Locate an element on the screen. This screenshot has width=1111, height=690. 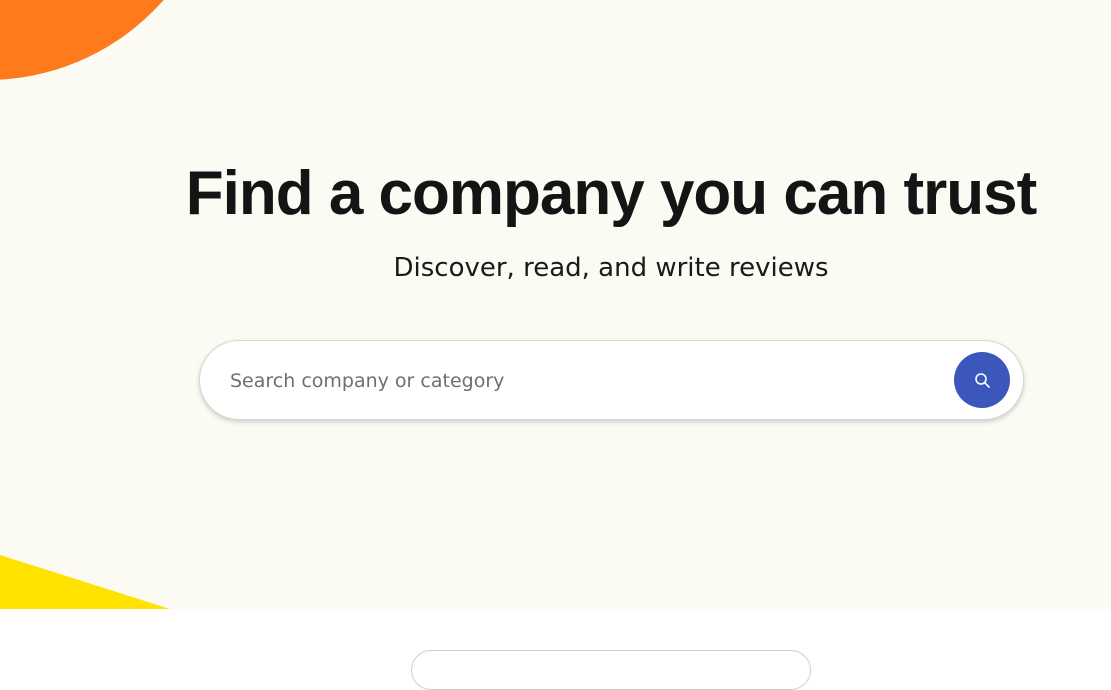
yellow-decorative-shape is located at coordinates (85, 582).